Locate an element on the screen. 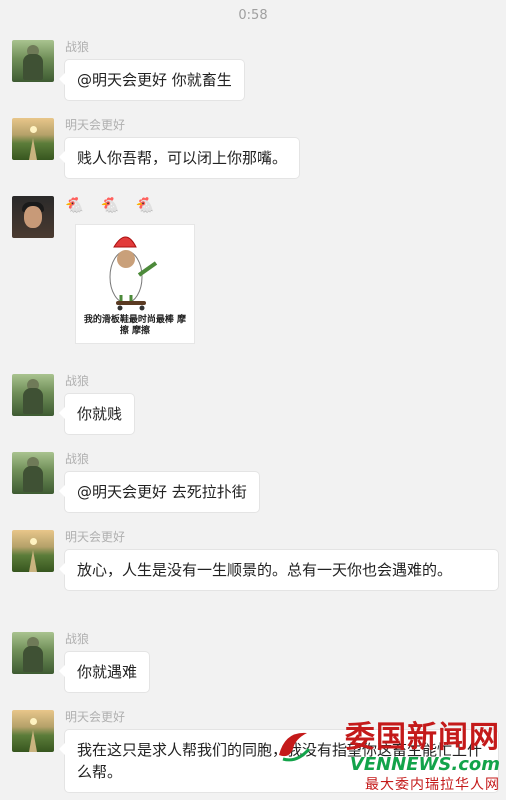 This screenshot has height=800, width=506. watermark: 委国新闻网 VENNEWS.com 最大委内瑞拉华人网 is located at coordinates (385, 758).